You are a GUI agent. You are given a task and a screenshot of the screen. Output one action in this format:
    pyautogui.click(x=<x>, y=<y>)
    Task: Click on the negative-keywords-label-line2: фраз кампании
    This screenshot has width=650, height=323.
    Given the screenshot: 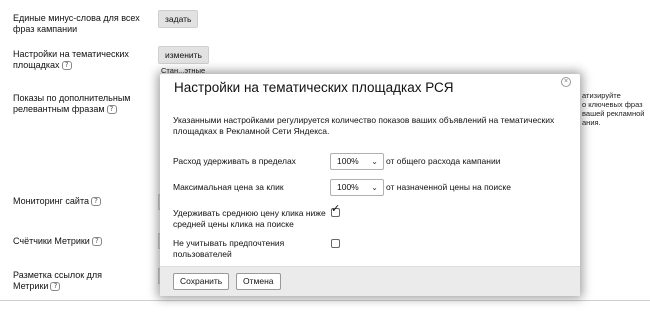 What is the action you would take?
    pyautogui.click(x=45, y=29)
    